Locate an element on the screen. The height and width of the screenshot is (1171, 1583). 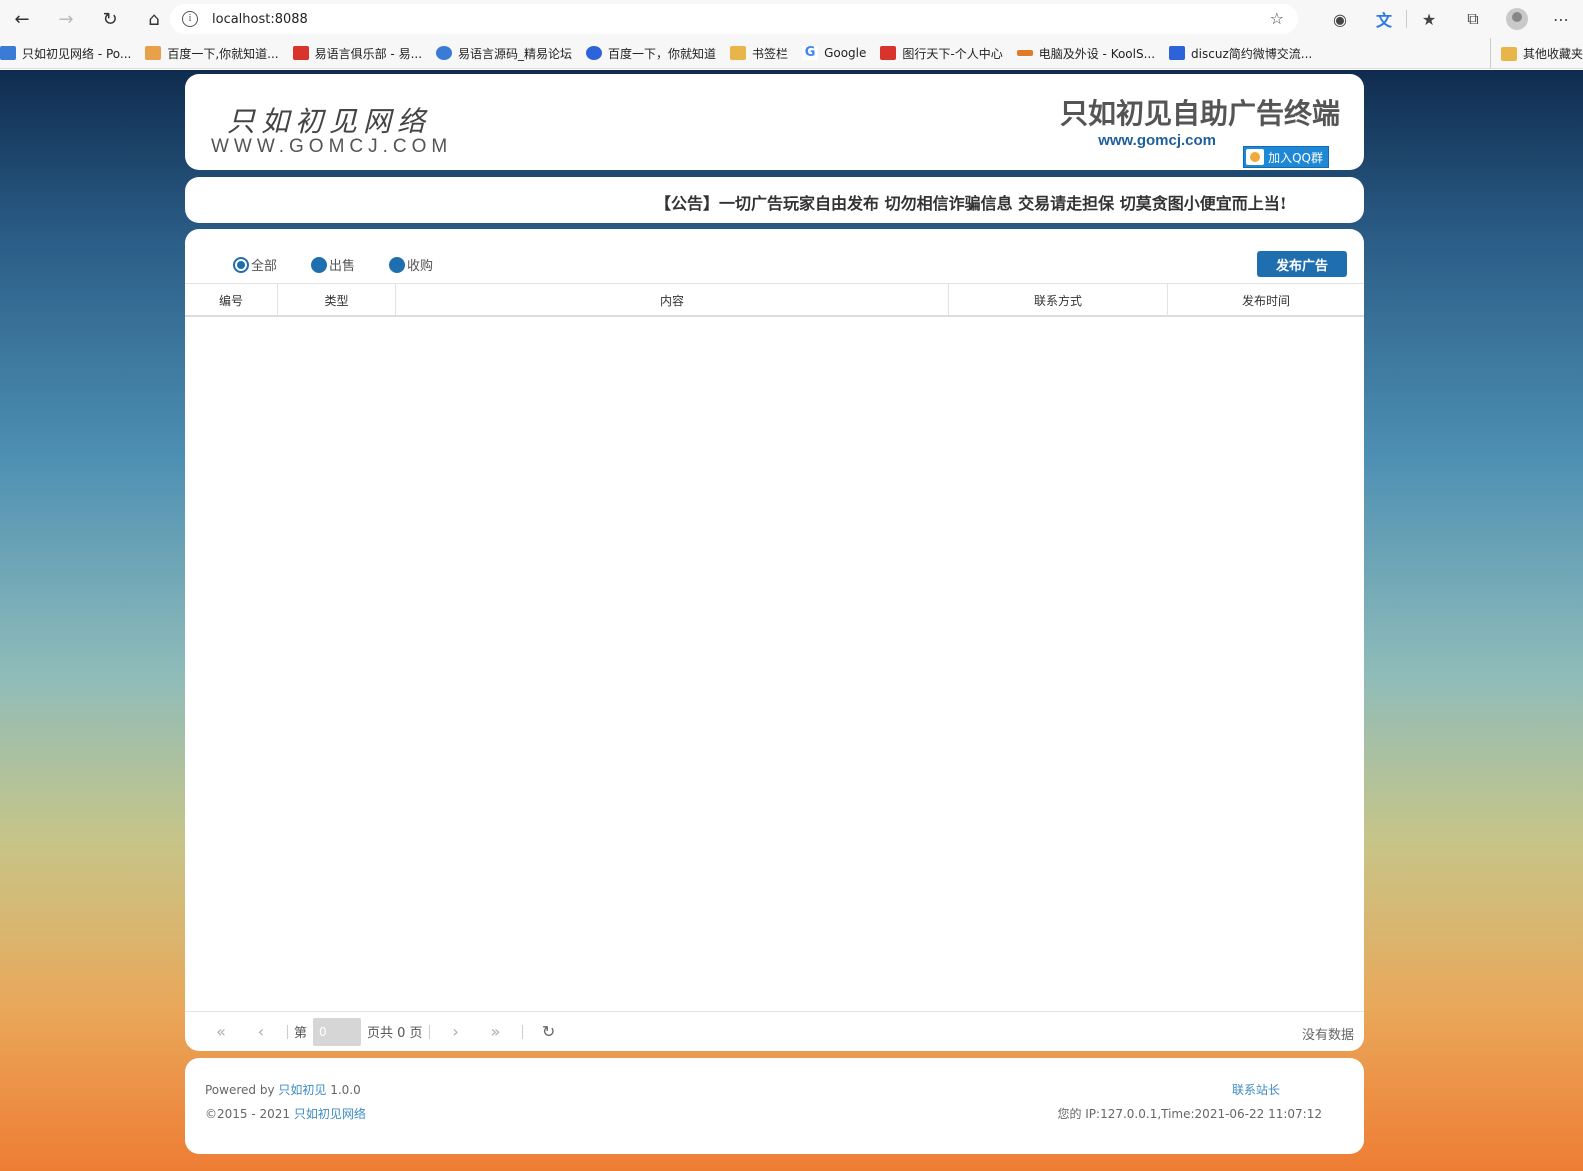
discuz-icon is located at coordinates (1177, 53).